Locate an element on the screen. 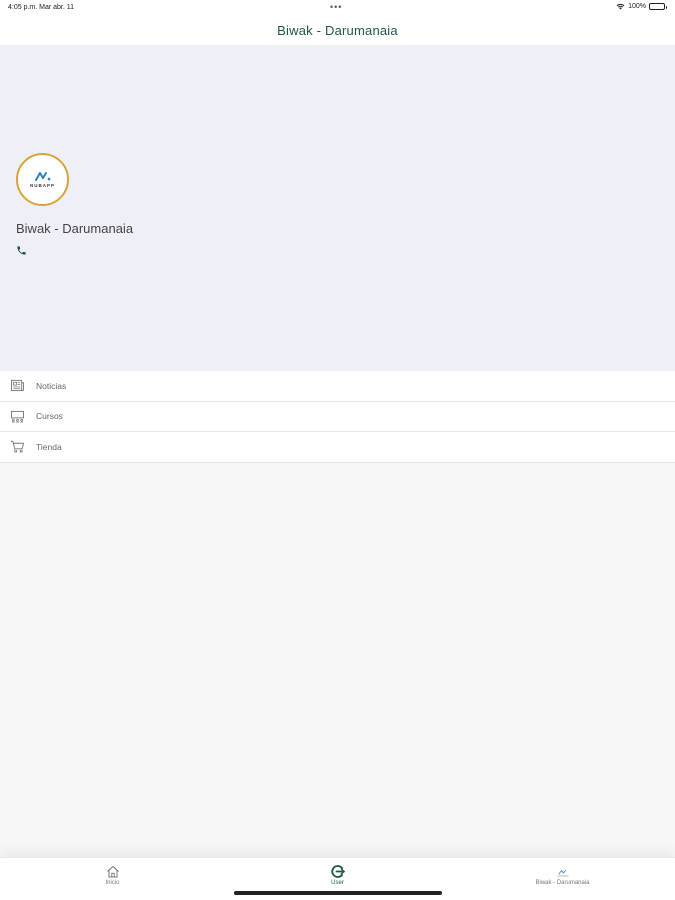 This screenshot has width=675, height=900. menu-label: Tienda is located at coordinates (49, 446).